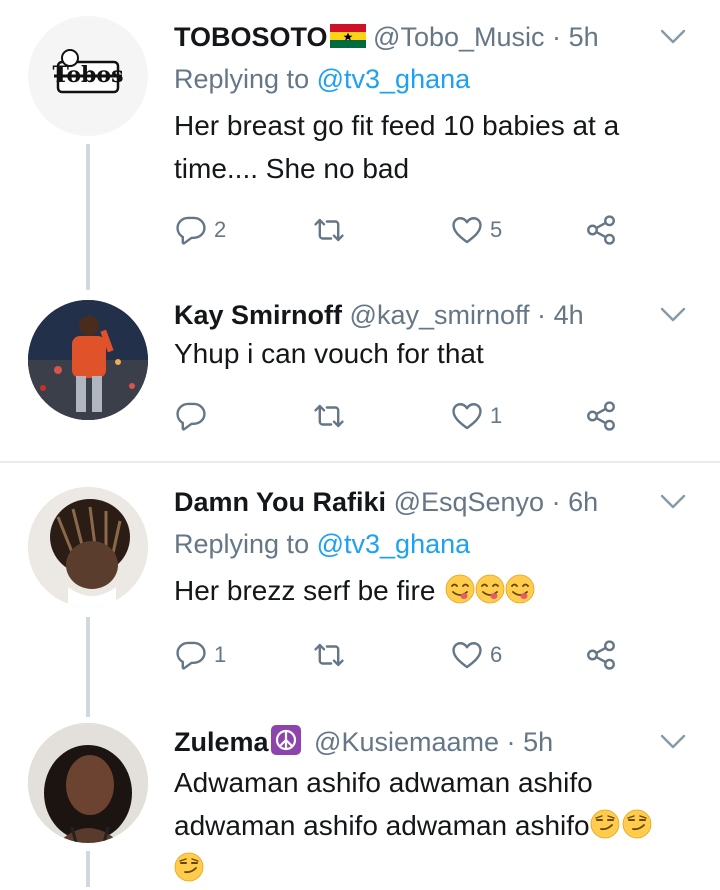  What do you see at coordinates (285, 740) in the screenshot?
I see `peace-symbol-icon` at bounding box center [285, 740].